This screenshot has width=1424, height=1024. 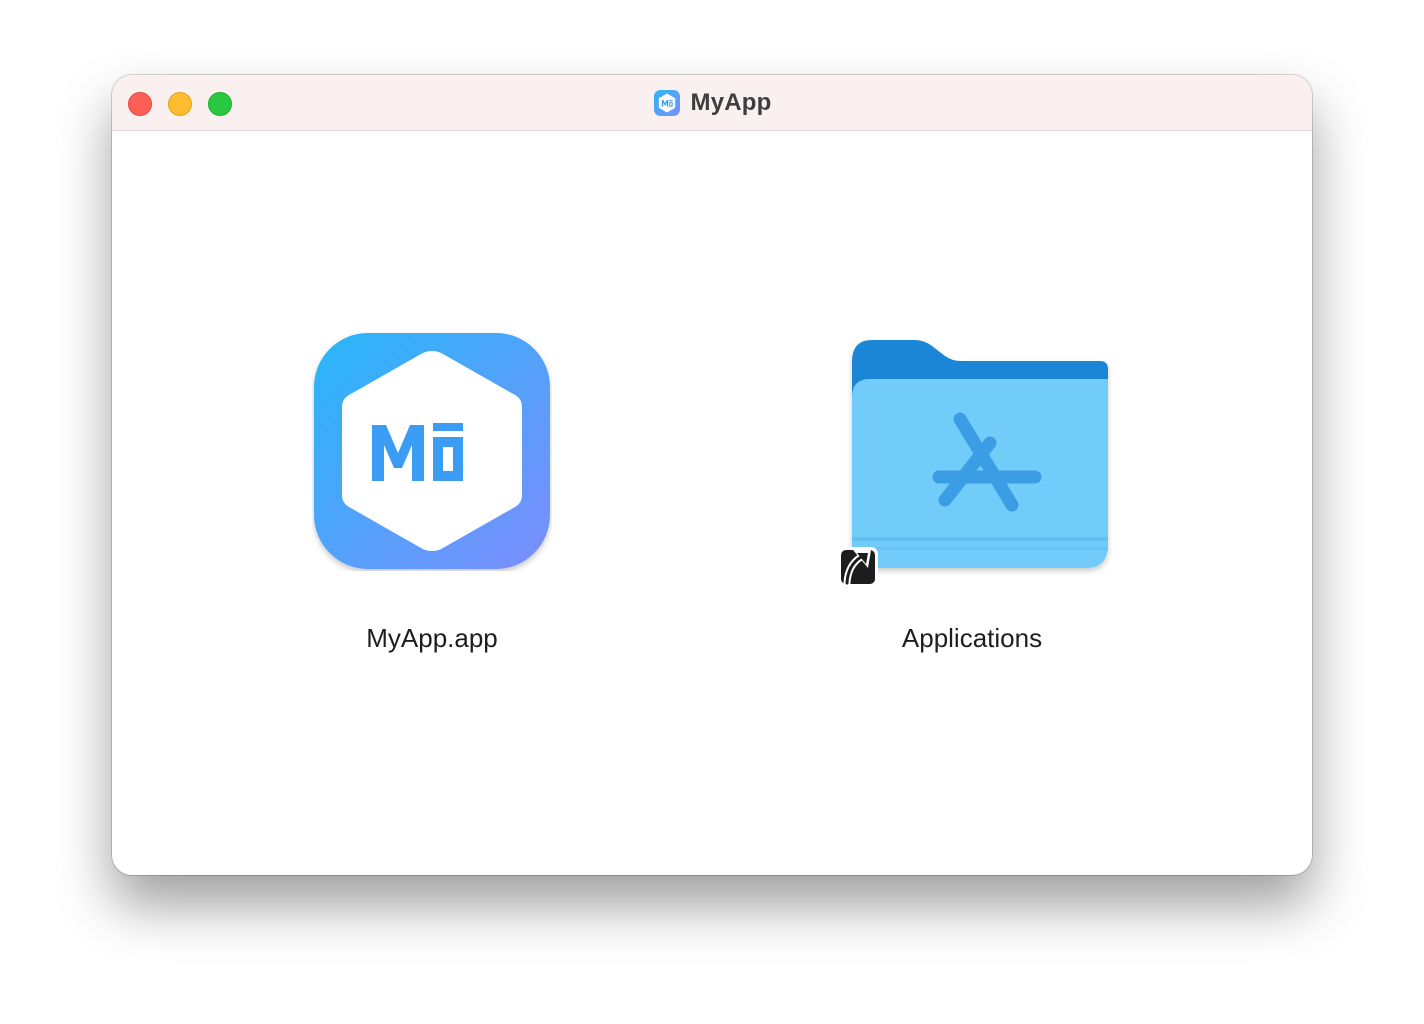 What do you see at coordinates (432, 451) in the screenshot?
I see `app-icon` at bounding box center [432, 451].